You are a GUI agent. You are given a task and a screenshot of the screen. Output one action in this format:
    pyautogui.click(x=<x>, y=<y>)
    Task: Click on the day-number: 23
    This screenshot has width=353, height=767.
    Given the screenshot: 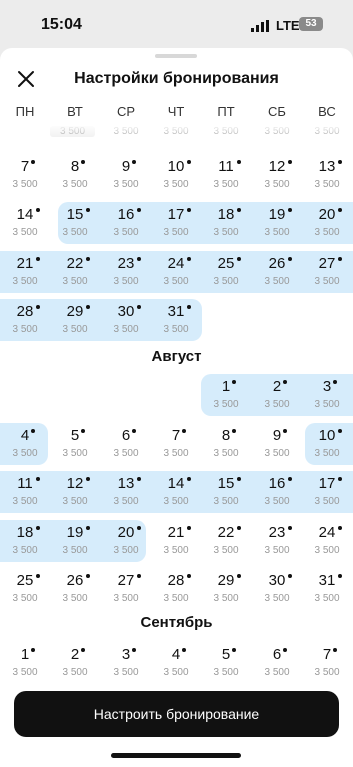 What is the action you would take?
    pyautogui.click(x=277, y=532)
    